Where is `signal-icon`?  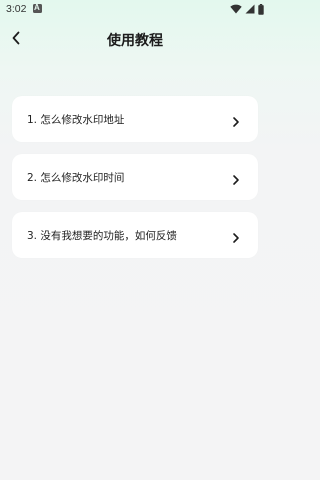
signal-icon is located at coordinates (250, 9).